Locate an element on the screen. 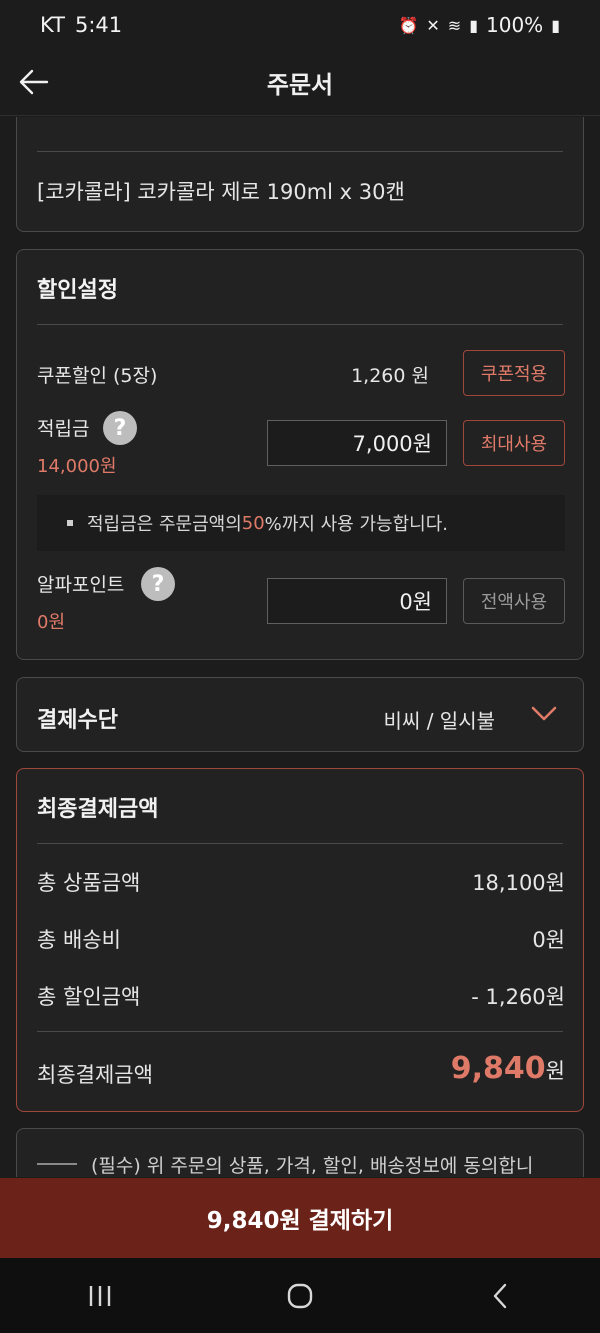 The width and height of the screenshot is (600, 1333). nav-back-button is located at coordinates (500, 1296).